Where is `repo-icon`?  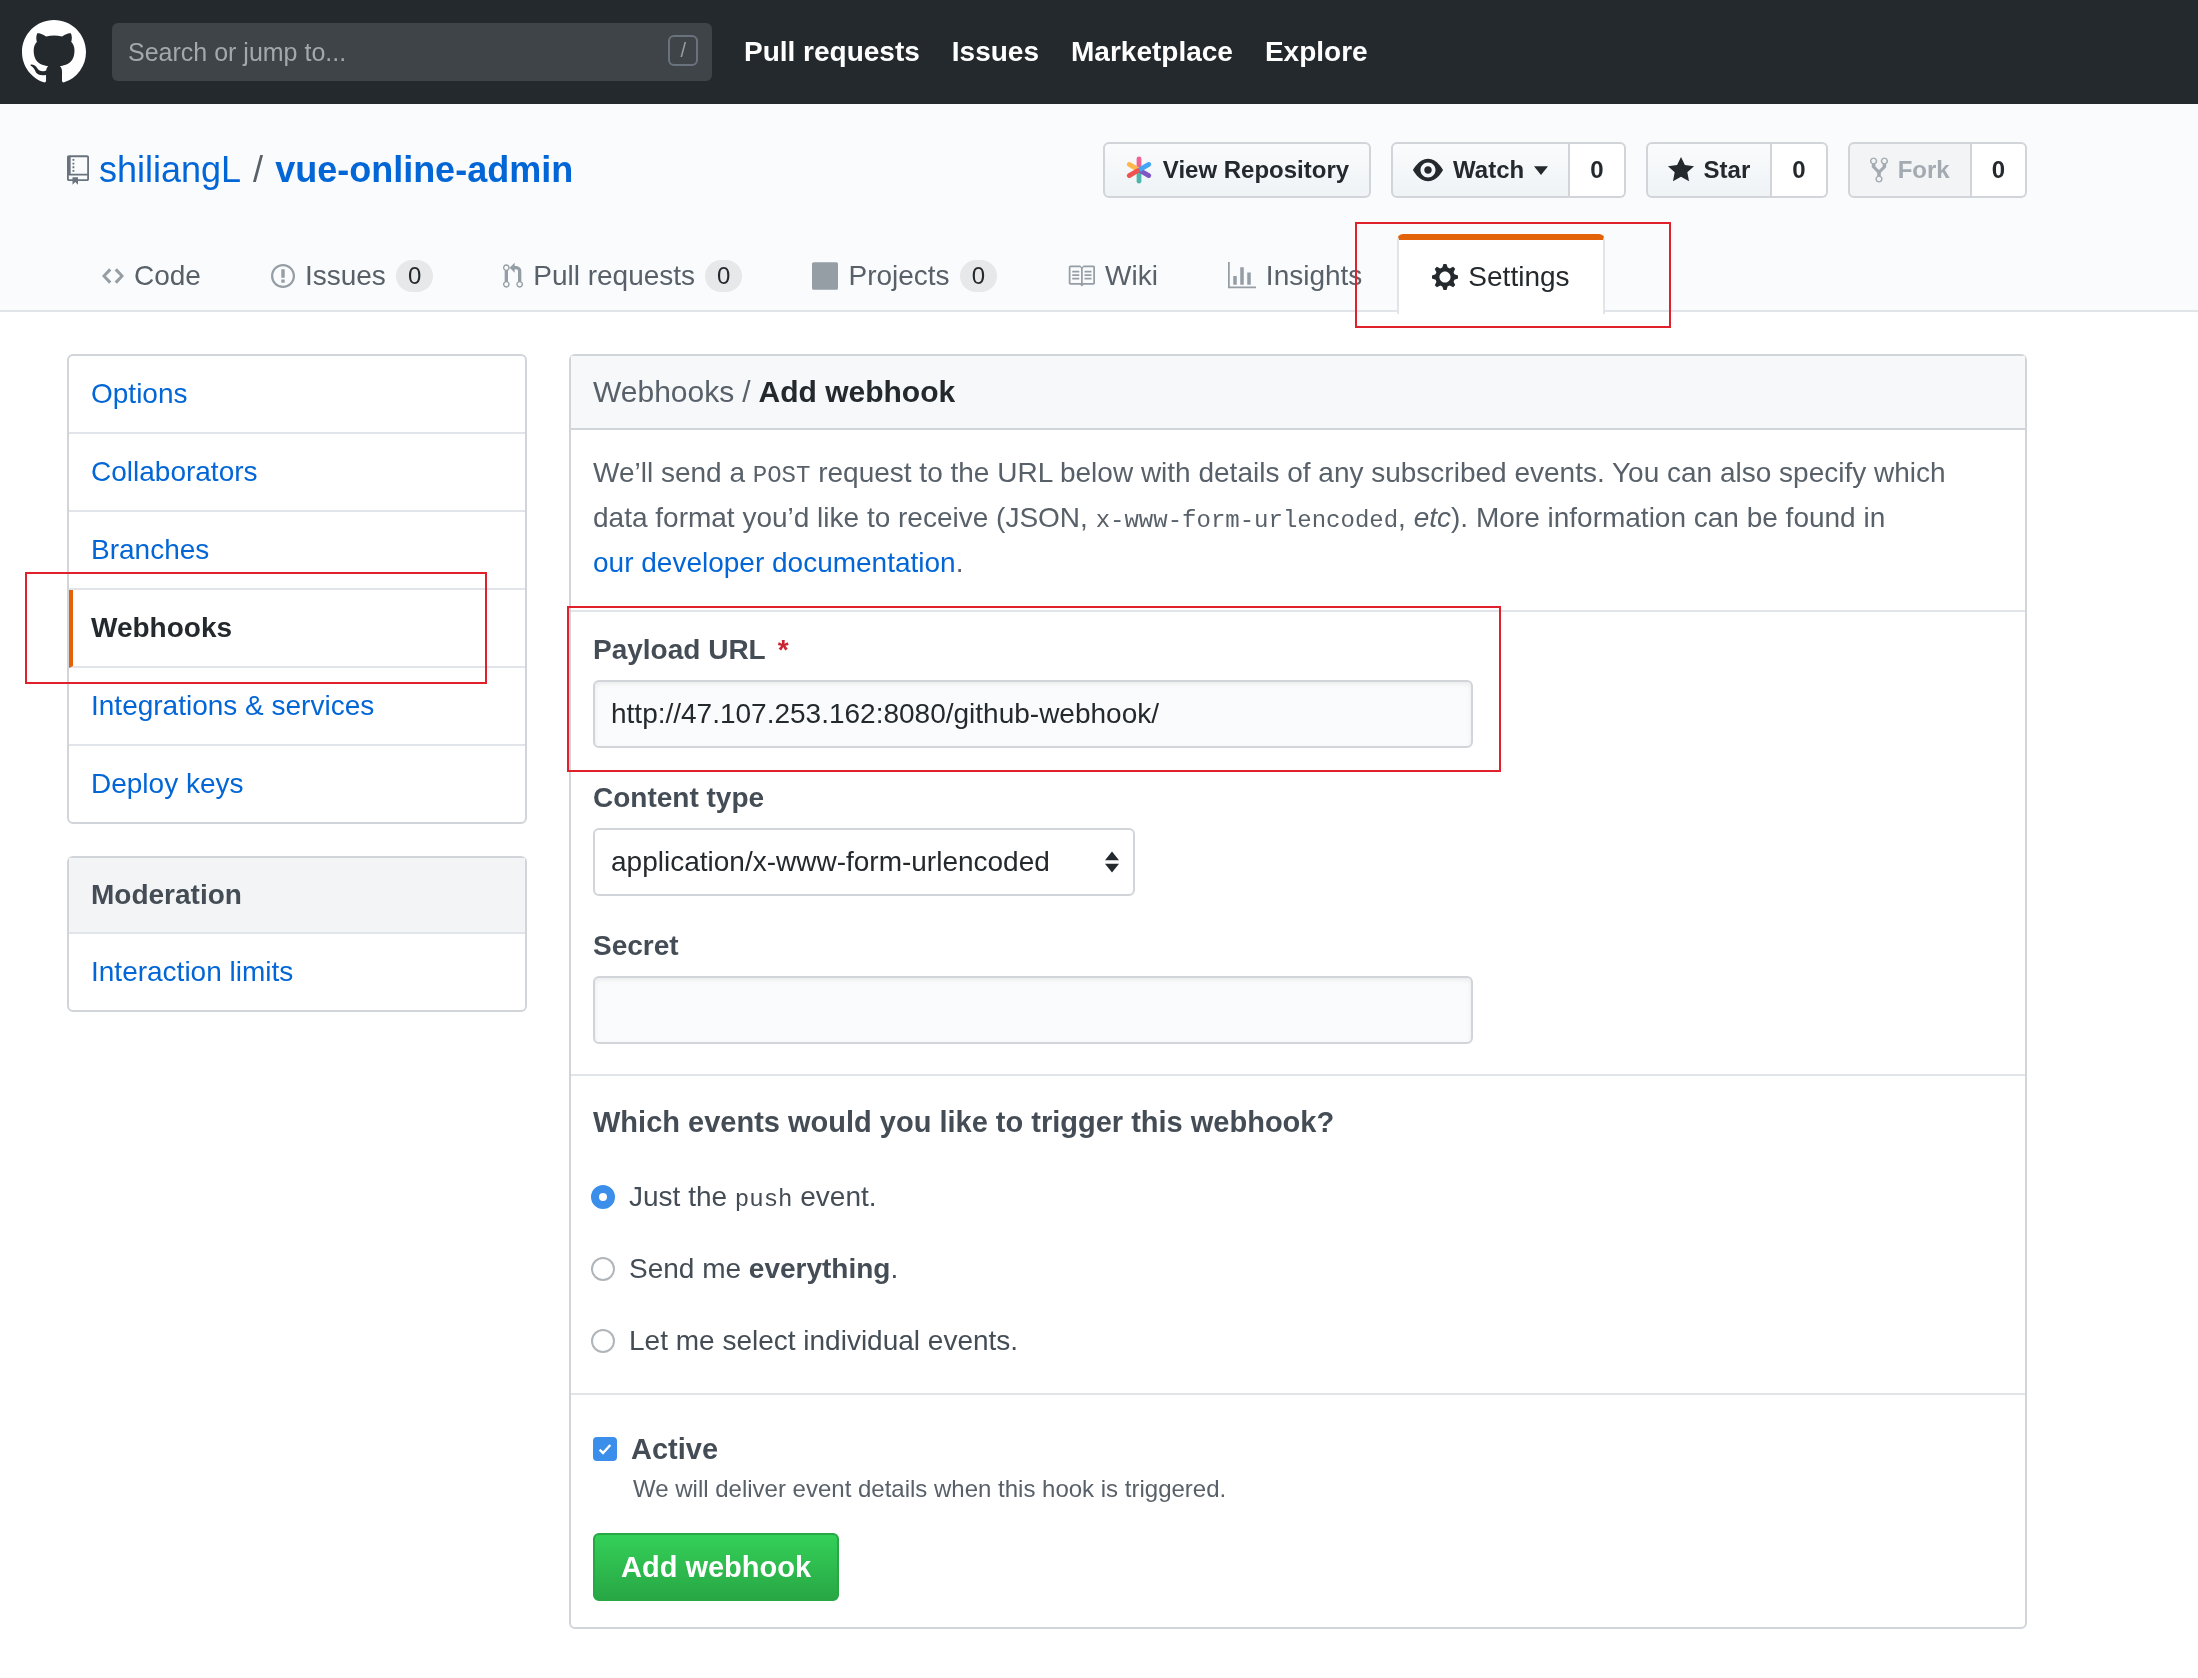
repo-icon is located at coordinates (78, 170).